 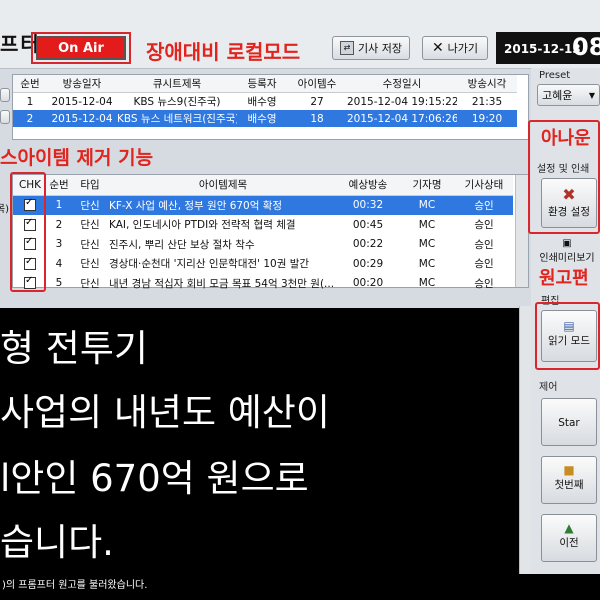 I want to click on preset-select: 고혜윤 ▼, so click(x=568, y=95).